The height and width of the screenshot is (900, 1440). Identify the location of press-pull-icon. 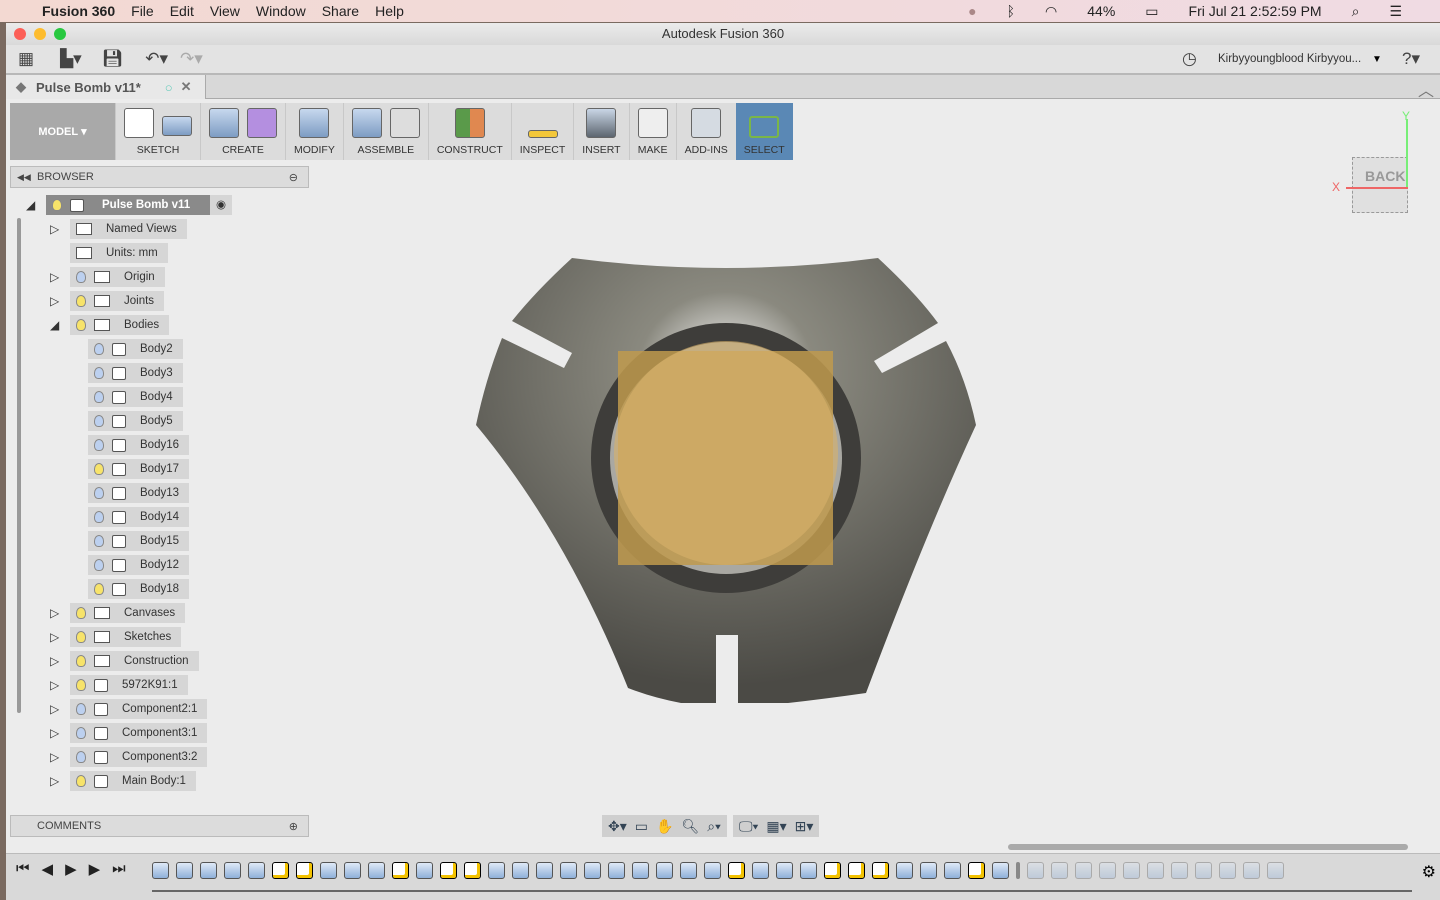
(314, 123).